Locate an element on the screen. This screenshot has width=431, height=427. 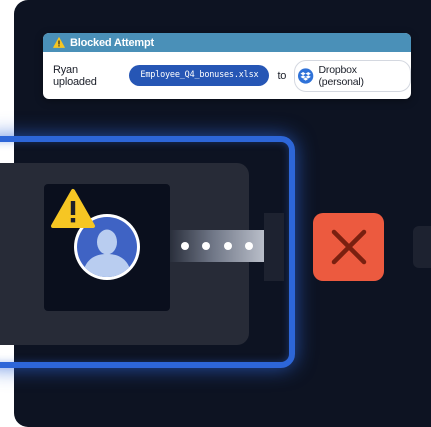
transfer-progress-dots is located at coordinates (217, 246).